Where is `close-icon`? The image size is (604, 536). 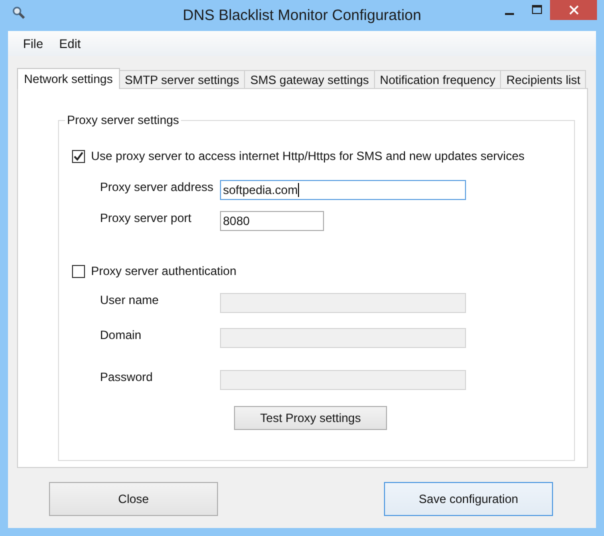 close-icon is located at coordinates (573, 10).